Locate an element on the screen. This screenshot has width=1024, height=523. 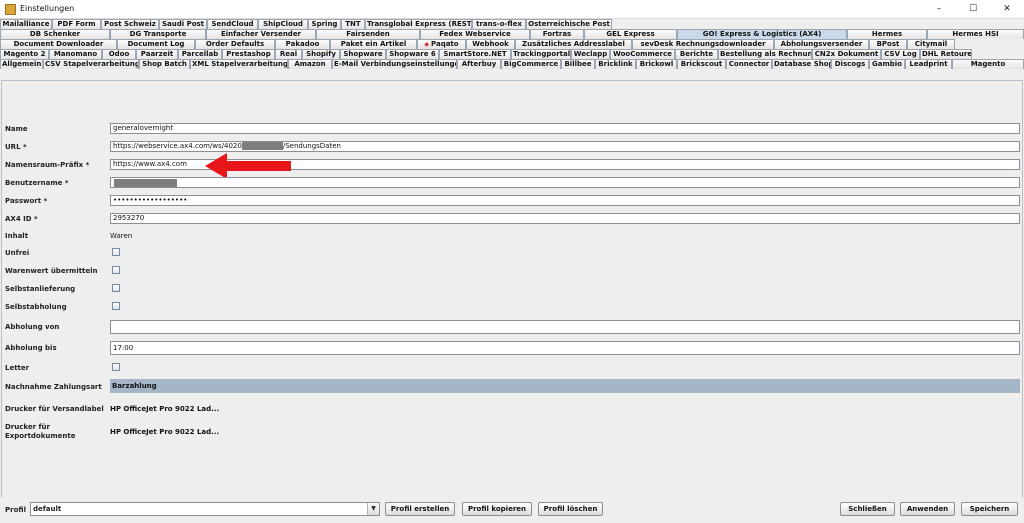
tab-spring: Spring is located at coordinates (324, 24).